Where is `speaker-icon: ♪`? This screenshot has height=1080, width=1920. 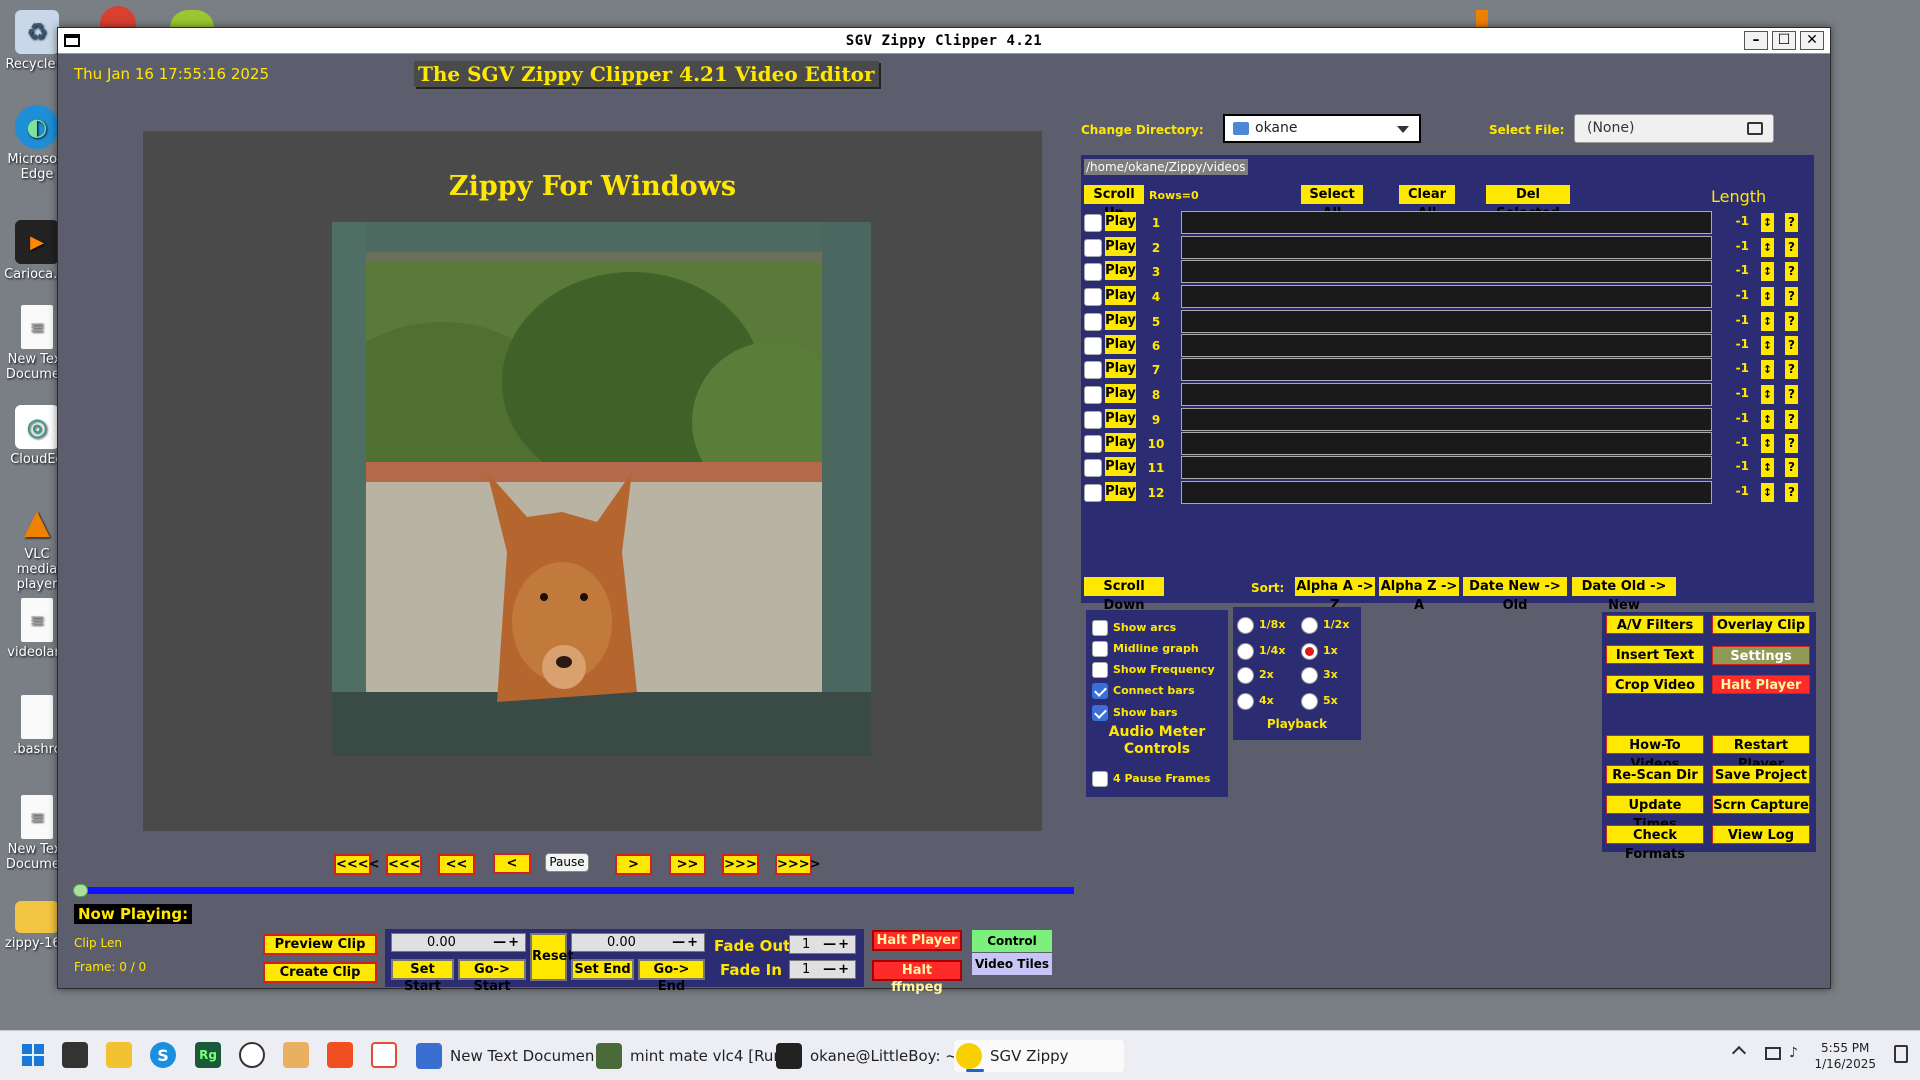
speaker-icon: ♪ is located at coordinates (1796, 1053).